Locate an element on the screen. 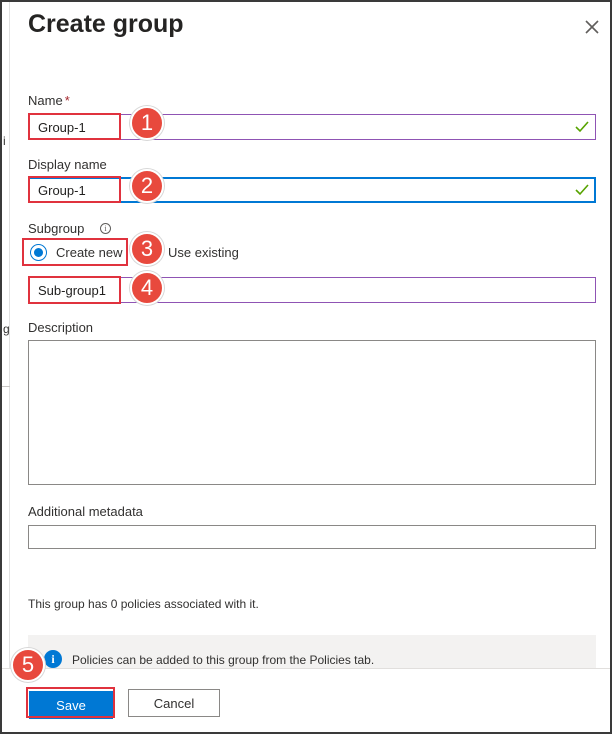 The height and width of the screenshot is (734, 612). background-text-fragment: g is located at coordinates (6, 329).